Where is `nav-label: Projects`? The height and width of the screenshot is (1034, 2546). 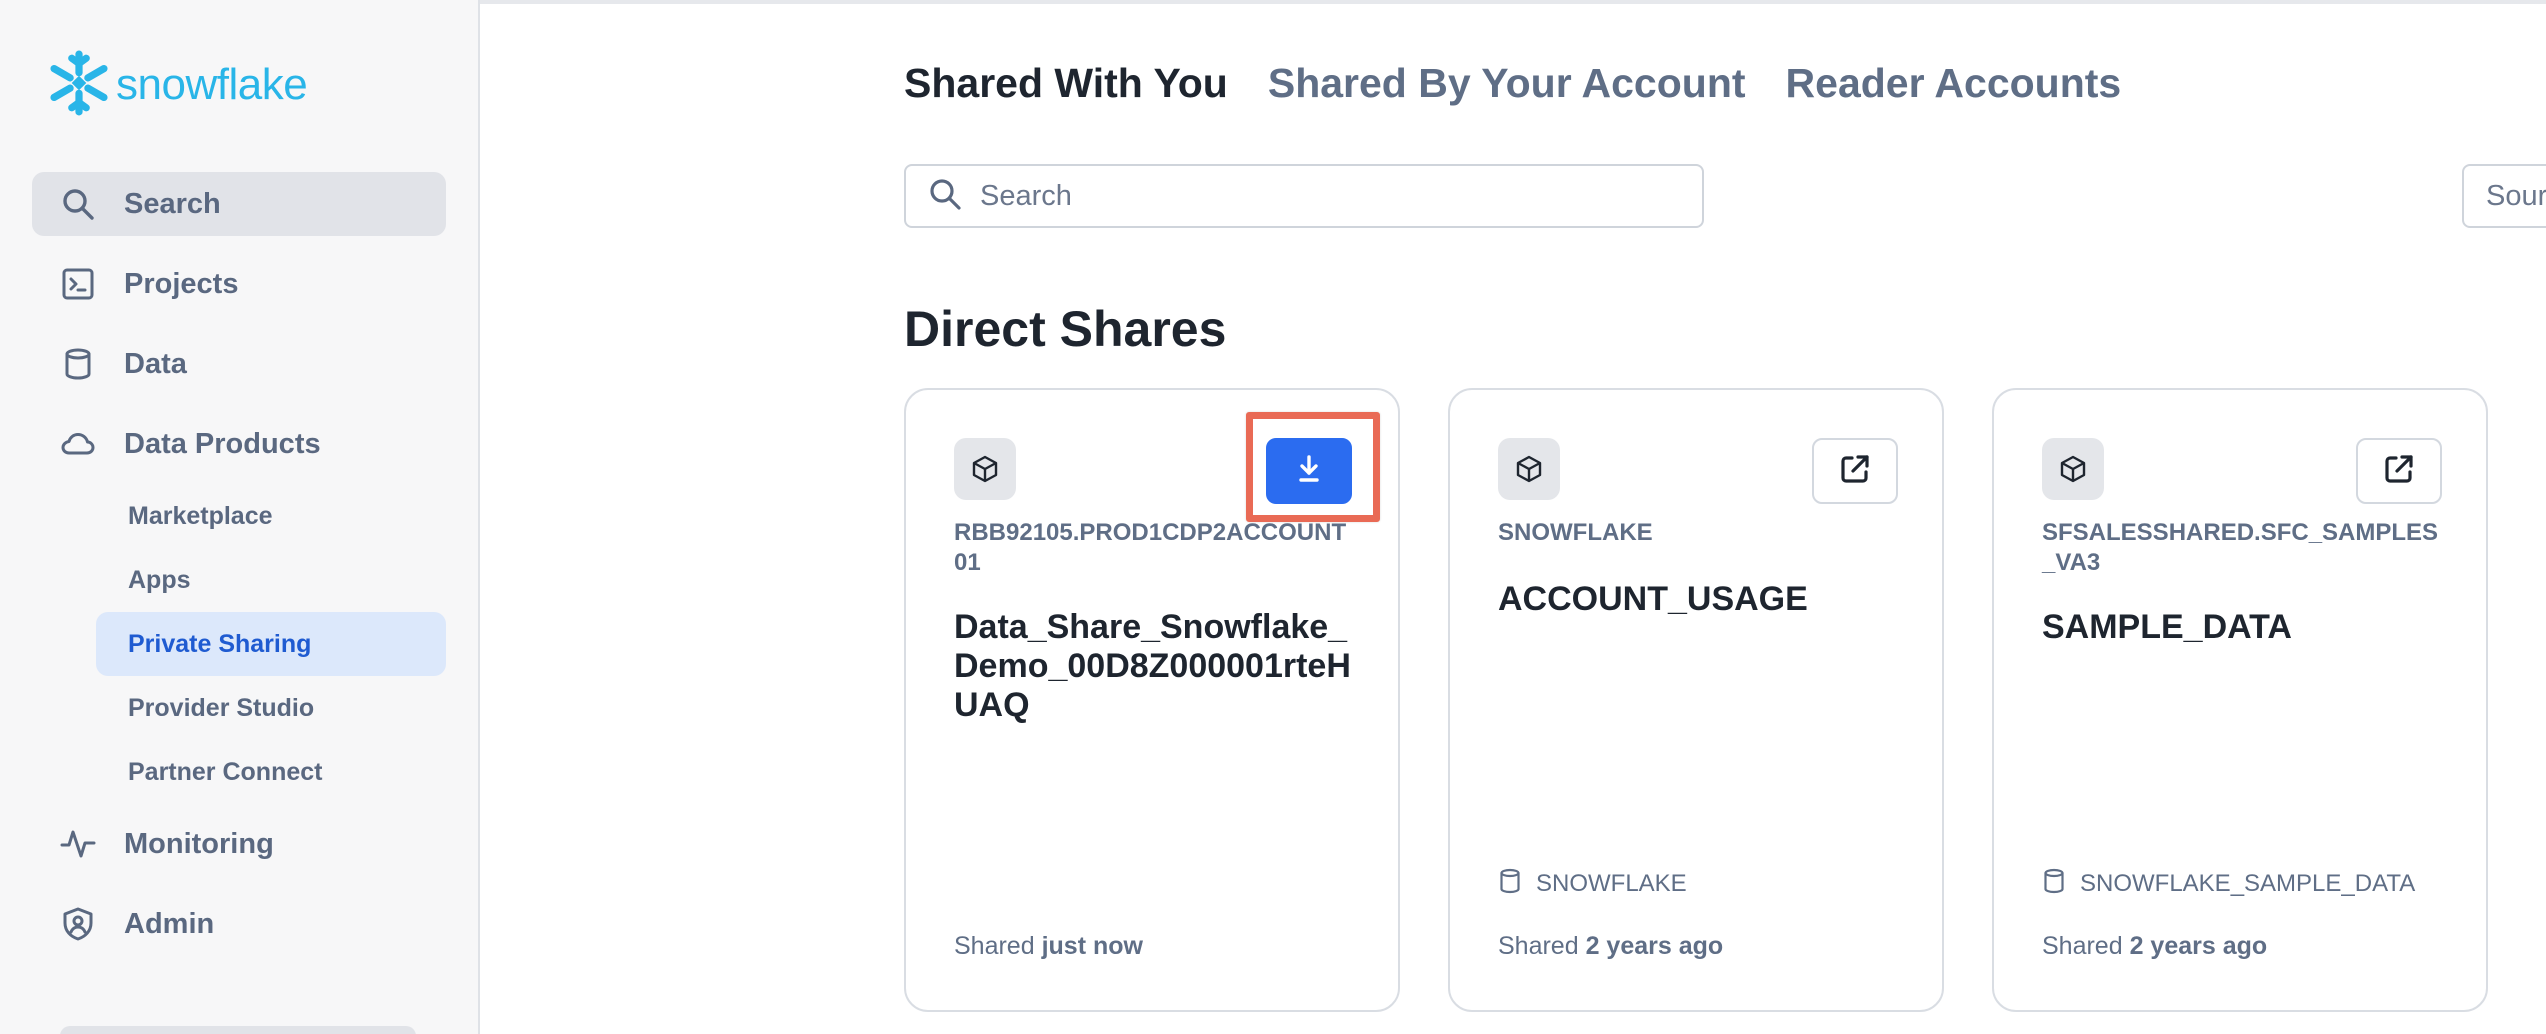 nav-label: Projects is located at coordinates (181, 283).